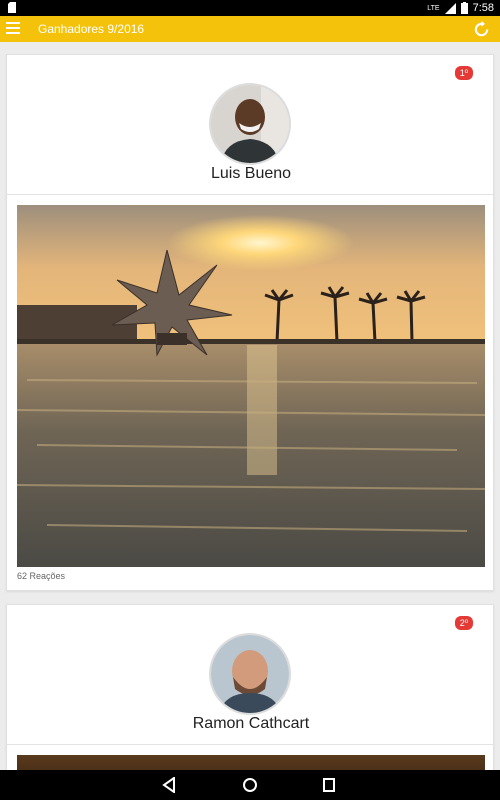 This screenshot has height=800, width=500. What do you see at coordinates (464, 8) in the screenshot?
I see `battery-icon` at bounding box center [464, 8].